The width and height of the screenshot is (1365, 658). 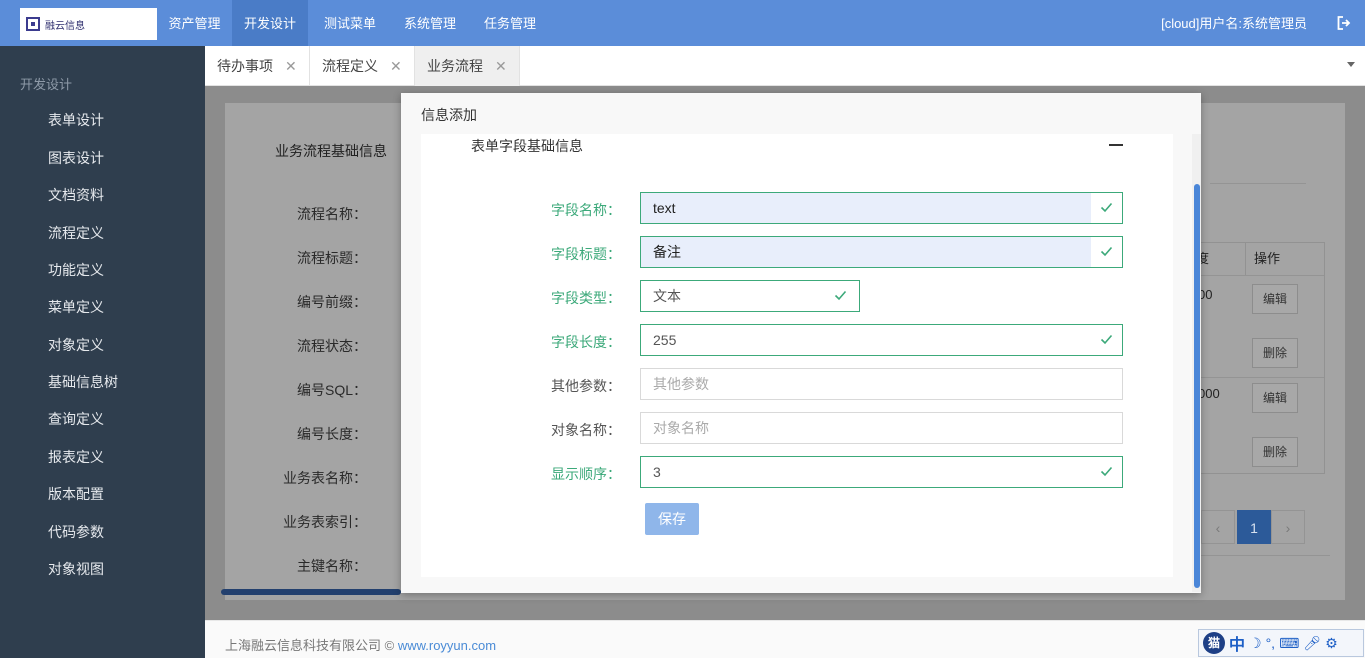 I want to click on save-button: 保存, so click(x=672, y=519).